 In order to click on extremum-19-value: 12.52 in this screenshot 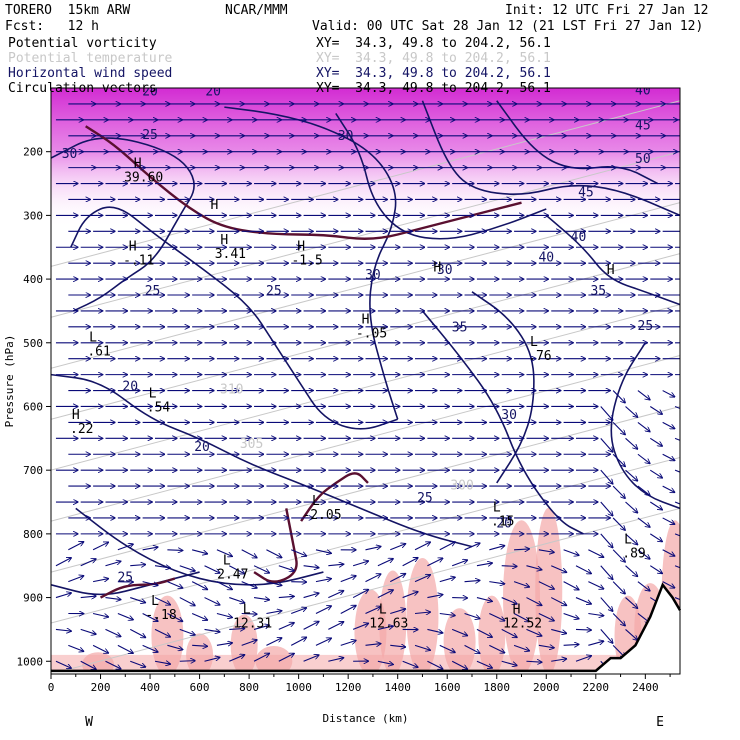, I will do `click(522, 623)`.